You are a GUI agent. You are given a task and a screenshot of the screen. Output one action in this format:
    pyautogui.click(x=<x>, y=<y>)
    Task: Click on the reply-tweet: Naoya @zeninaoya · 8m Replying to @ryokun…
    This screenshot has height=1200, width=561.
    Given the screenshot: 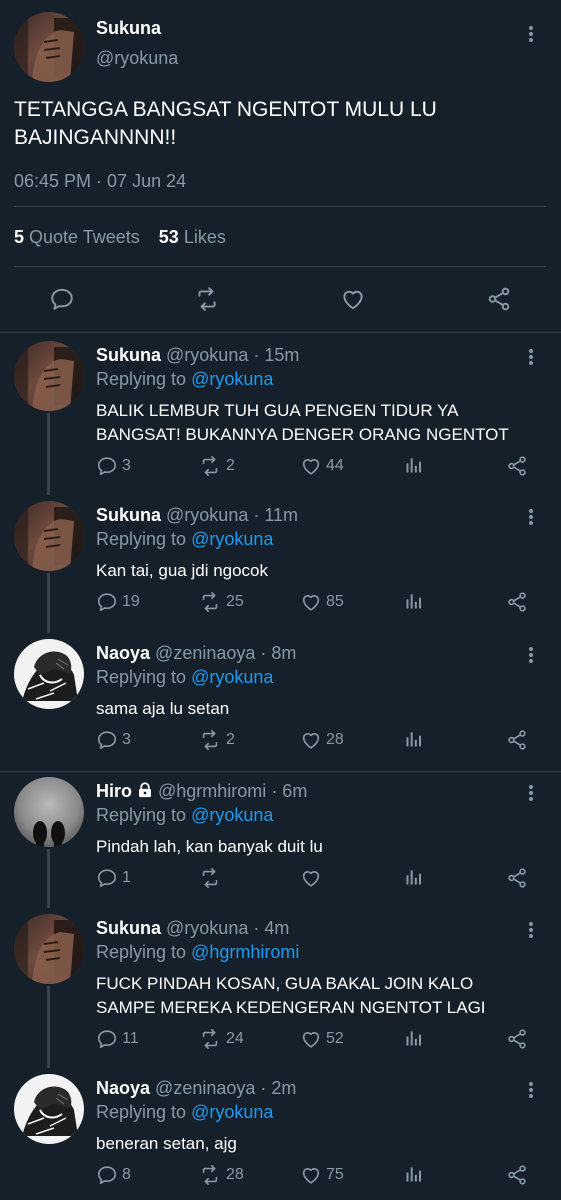 What is the action you would take?
    pyautogui.click(x=280, y=702)
    